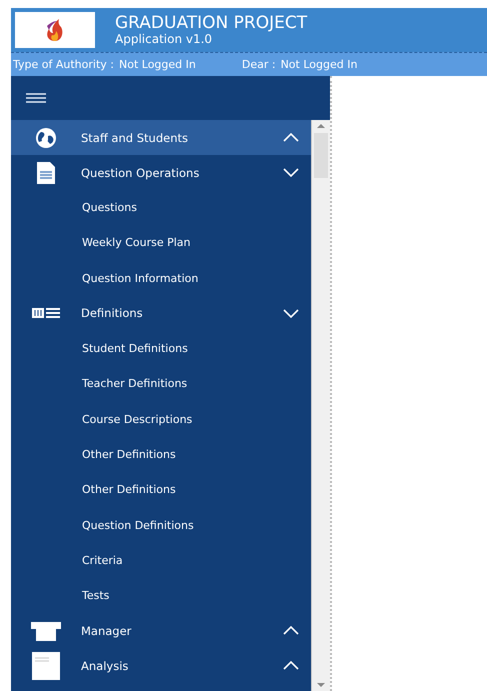 This screenshot has height=691, width=487. Describe the element at coordinates (211, 23) in the screenshot. I see `app-title: GRADUATION PROJECT` at that location.